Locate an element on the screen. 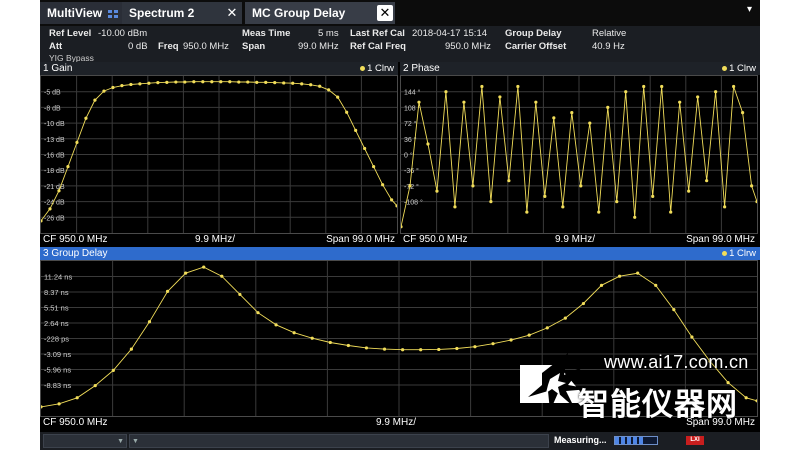  gain-footer: CF 950.0 MHz 9.9 MHz/ Span 99.0 MHz is located at coordinates (219, 240).